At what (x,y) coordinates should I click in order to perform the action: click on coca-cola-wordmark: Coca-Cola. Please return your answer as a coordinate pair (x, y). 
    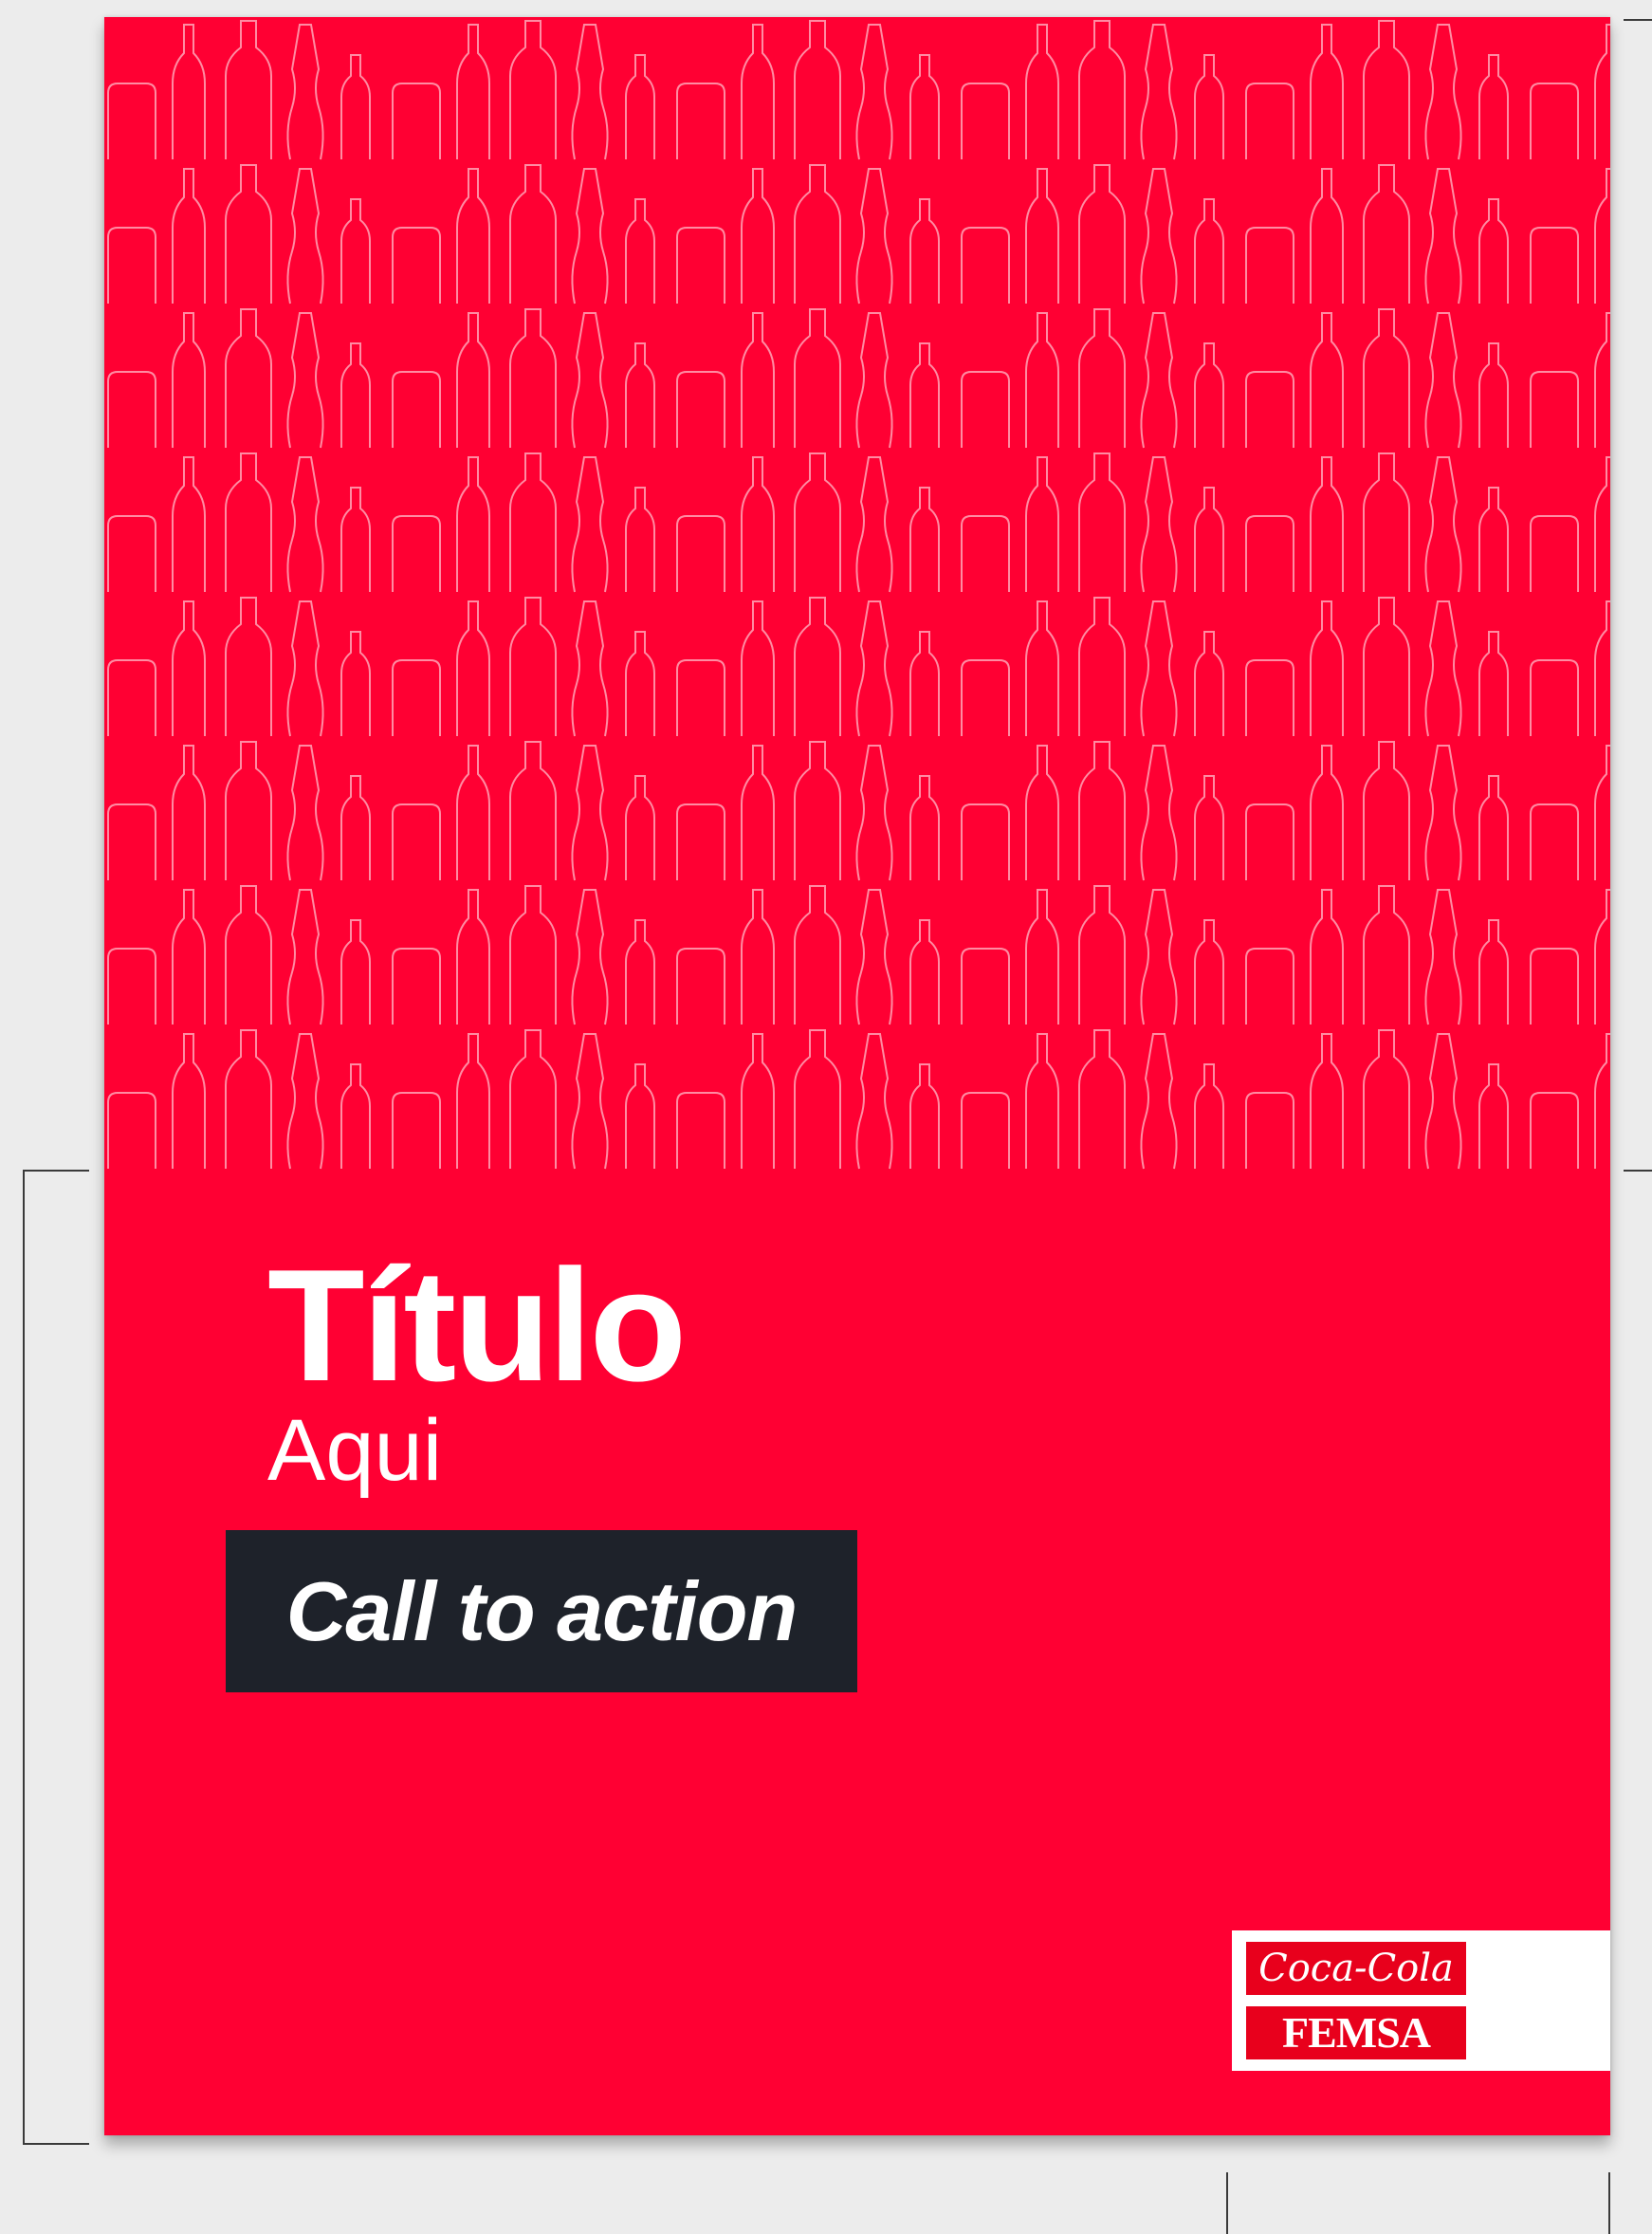
    Looking at the image, I should click on (1356, 1968).